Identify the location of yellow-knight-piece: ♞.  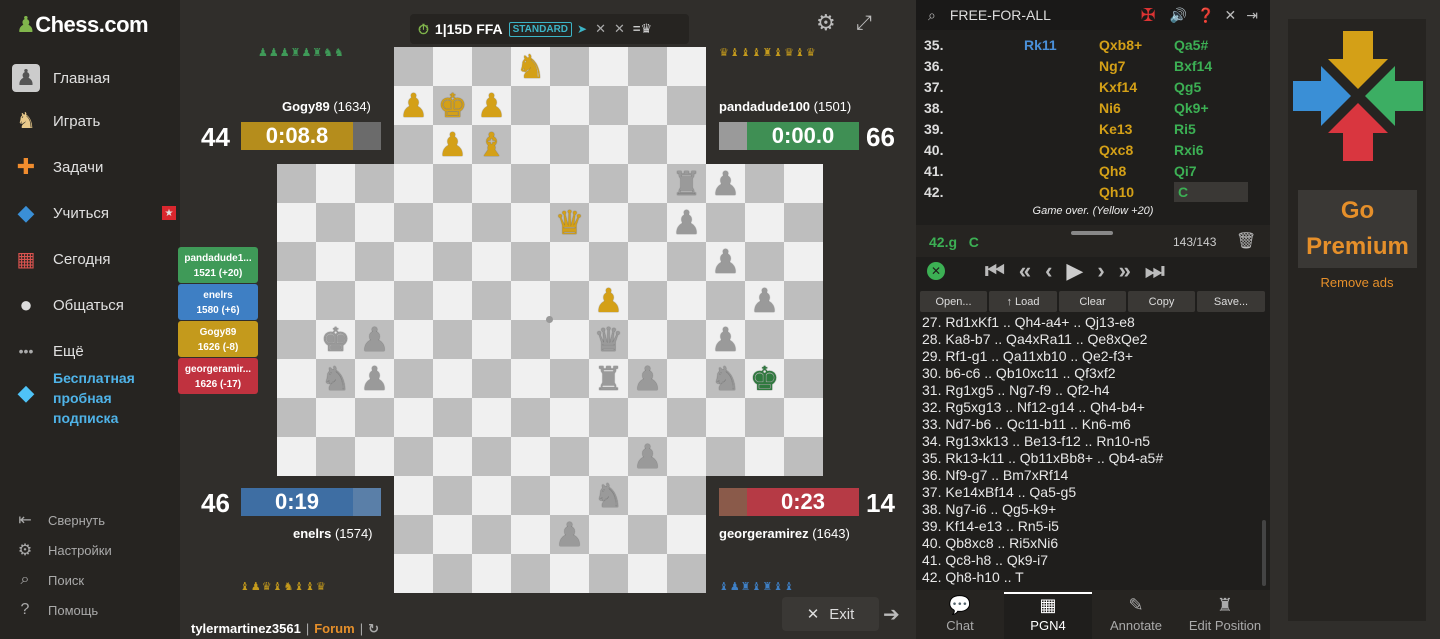
(530, 66).